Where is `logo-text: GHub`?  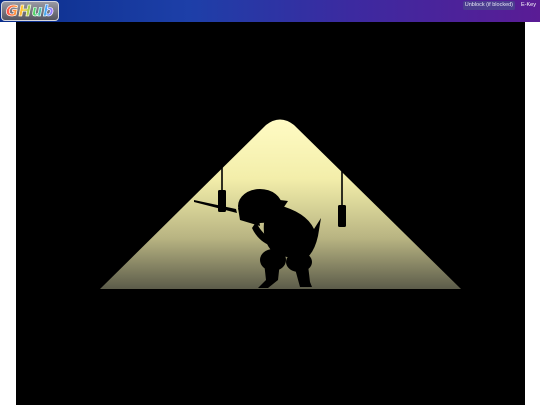
logo-text: GHub is located at coordinates (30, 11).